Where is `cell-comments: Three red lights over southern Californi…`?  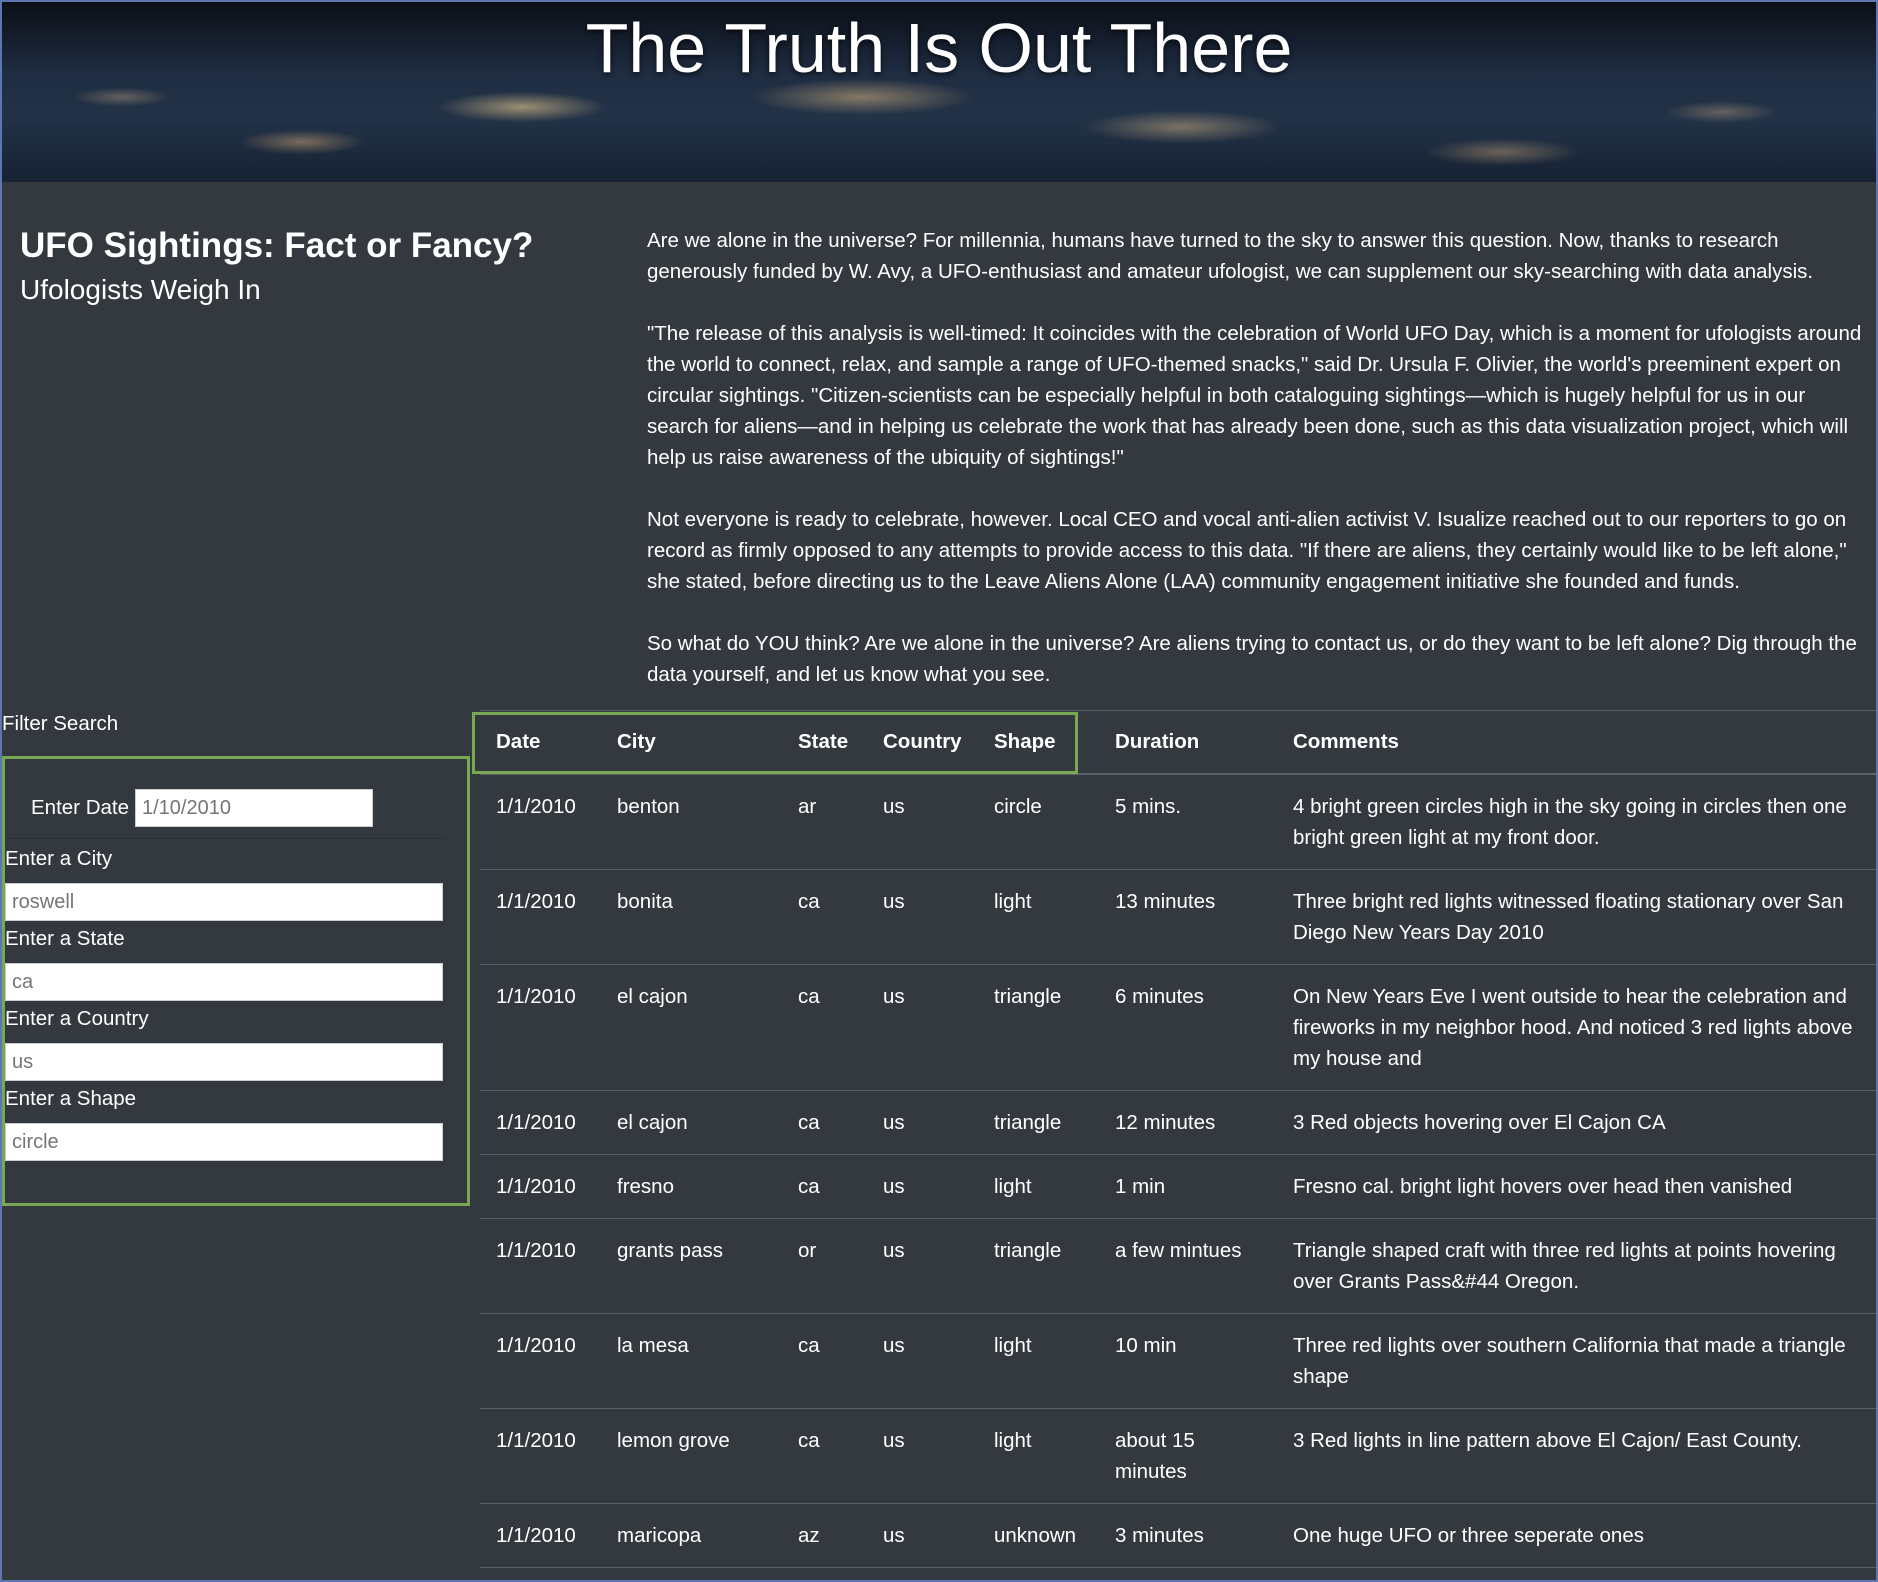 cell-comments: Three red lights over southern Californi… is located at coordinates (1576, 1361).